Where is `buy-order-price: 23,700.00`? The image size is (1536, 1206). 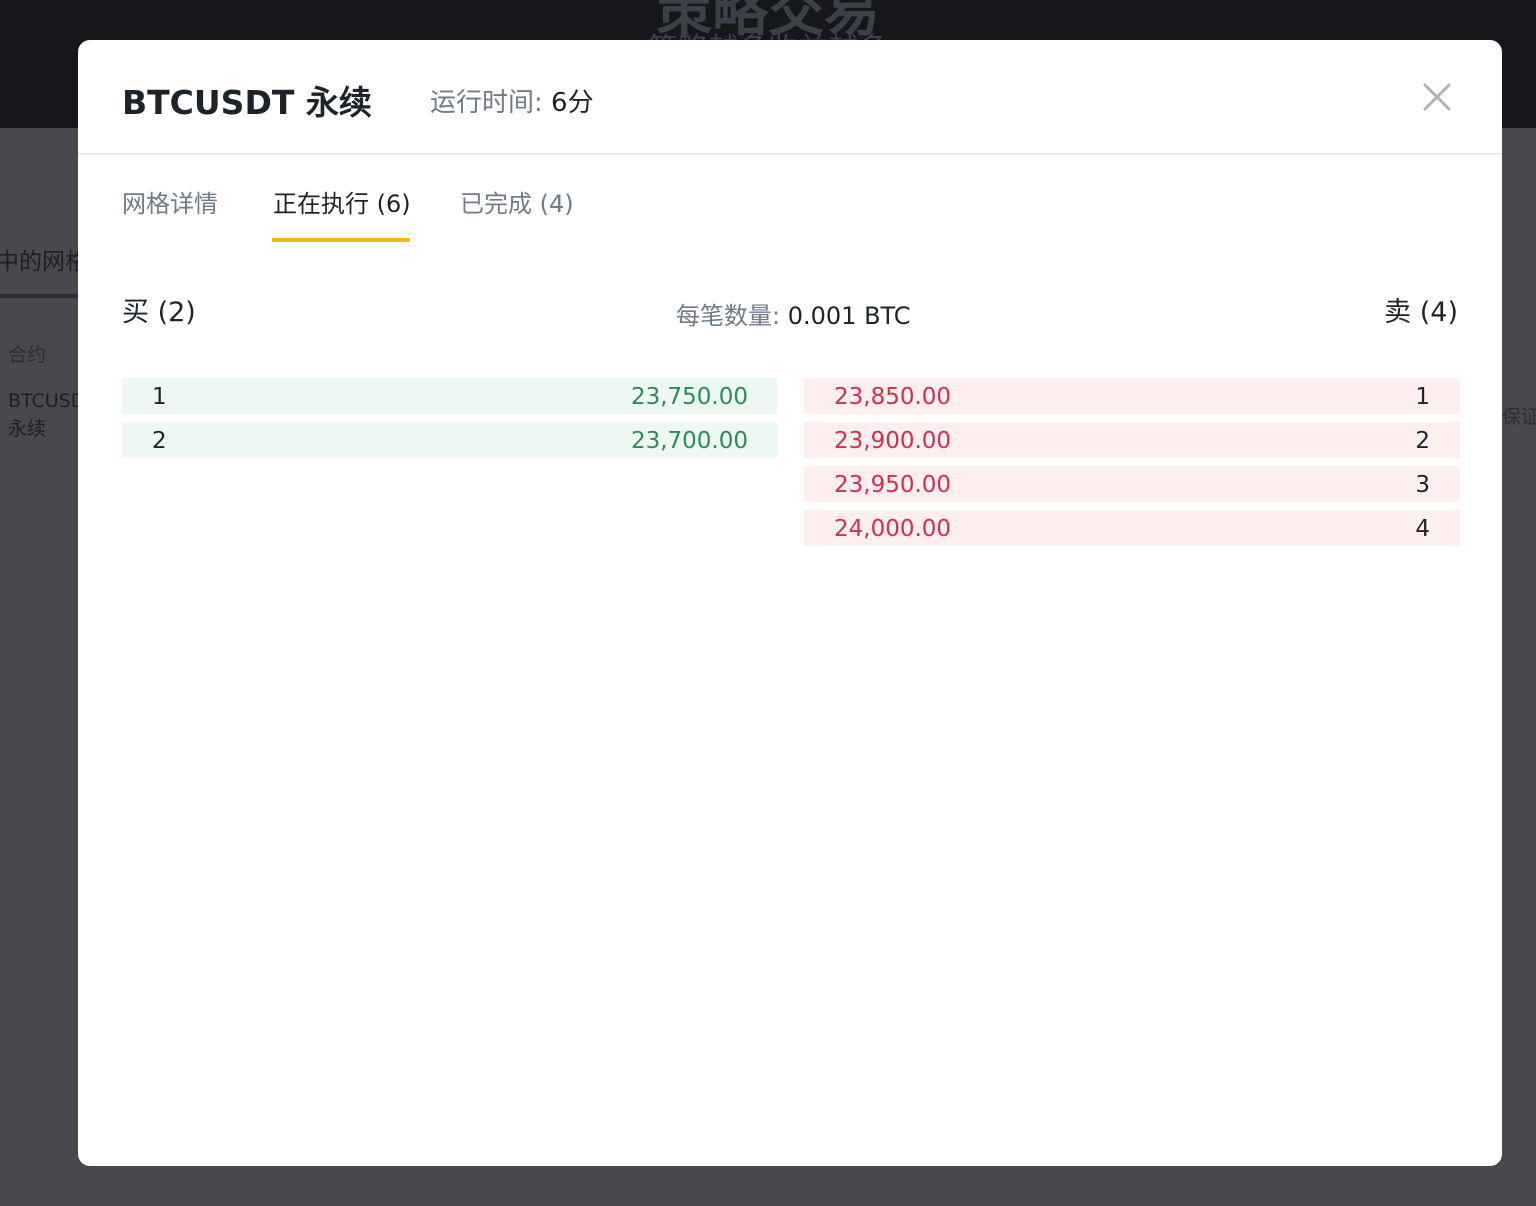
buy-order-price: 23,700.00 is located at coordinates (689, 441).